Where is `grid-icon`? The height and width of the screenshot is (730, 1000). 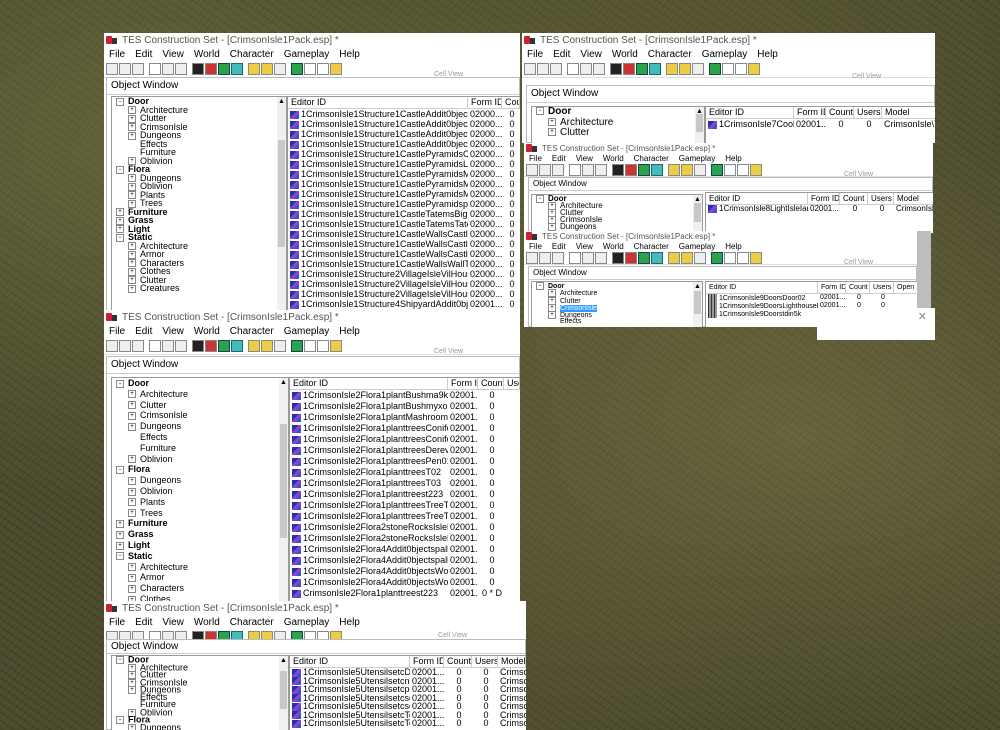
grid-icon is located at coordinates (198, 69).